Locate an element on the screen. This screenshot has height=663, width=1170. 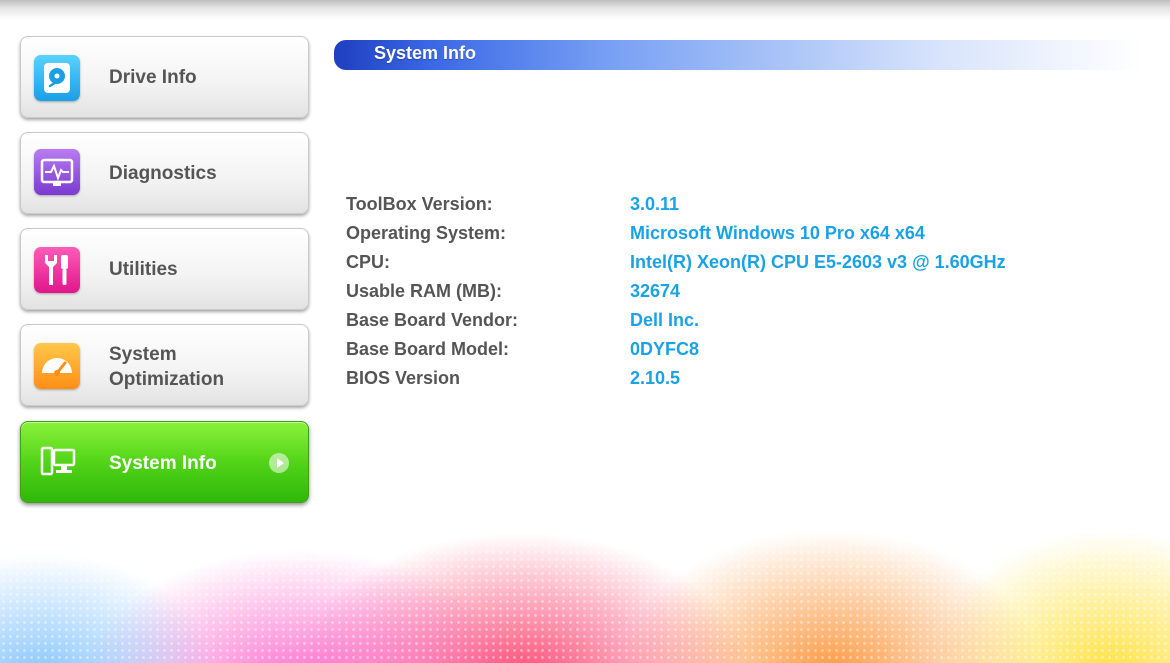
info-label: CPU: is located at coordinates (368, 262).